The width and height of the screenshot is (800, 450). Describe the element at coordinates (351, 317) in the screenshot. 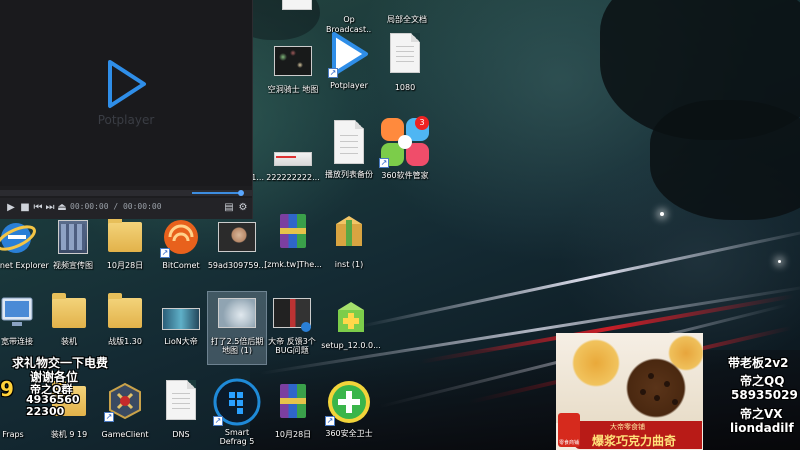

I see `installer-360-icon` at that location.